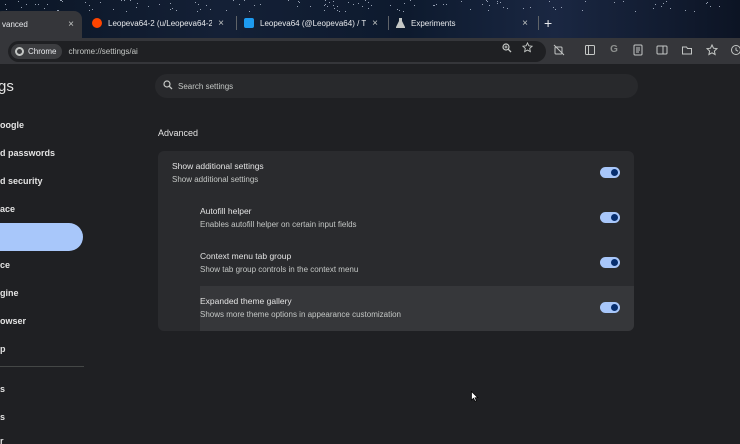  I want to click on favorites-star-icon, so click(712, 49).